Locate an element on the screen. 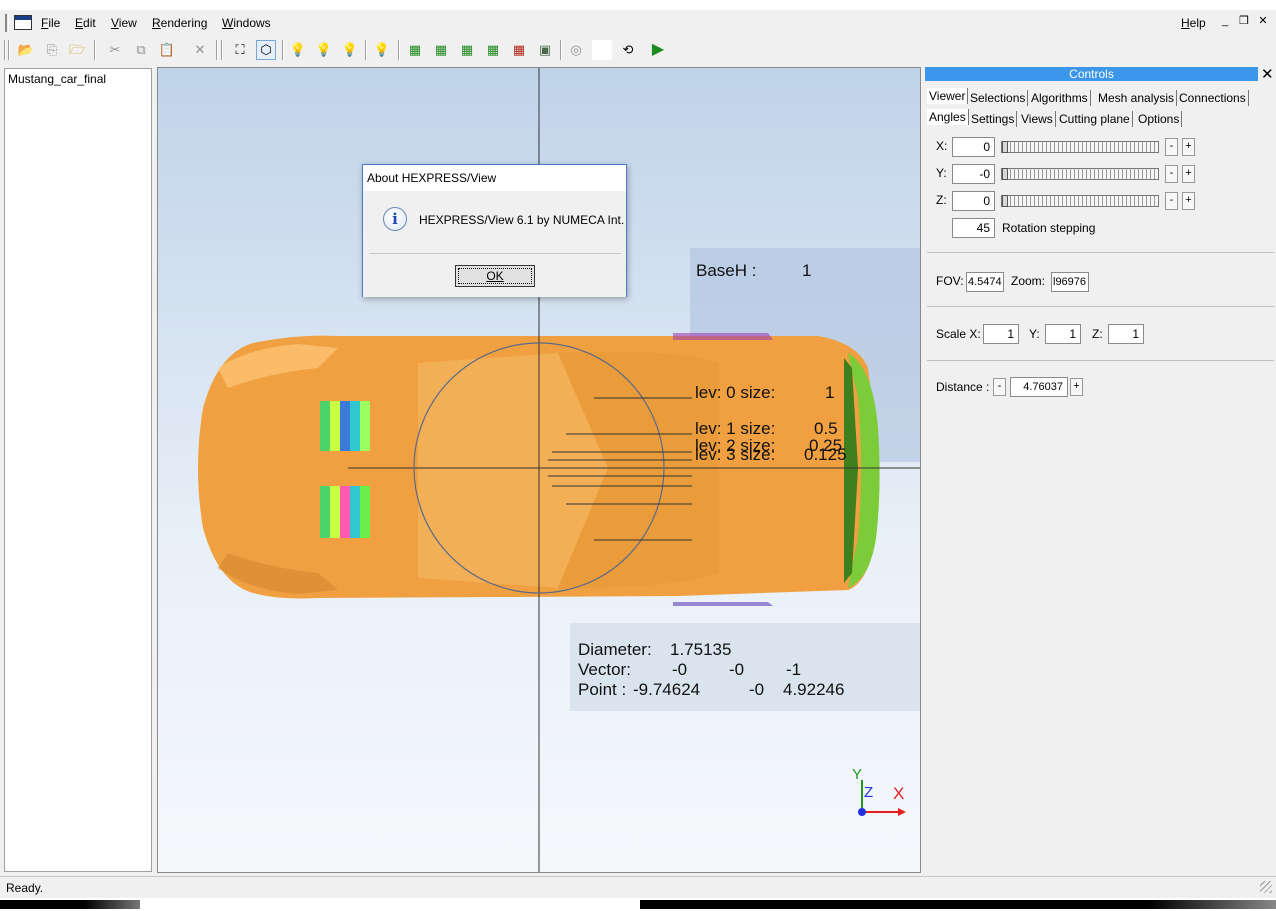  tab-options: Options is located at coordinates (1159, 119).